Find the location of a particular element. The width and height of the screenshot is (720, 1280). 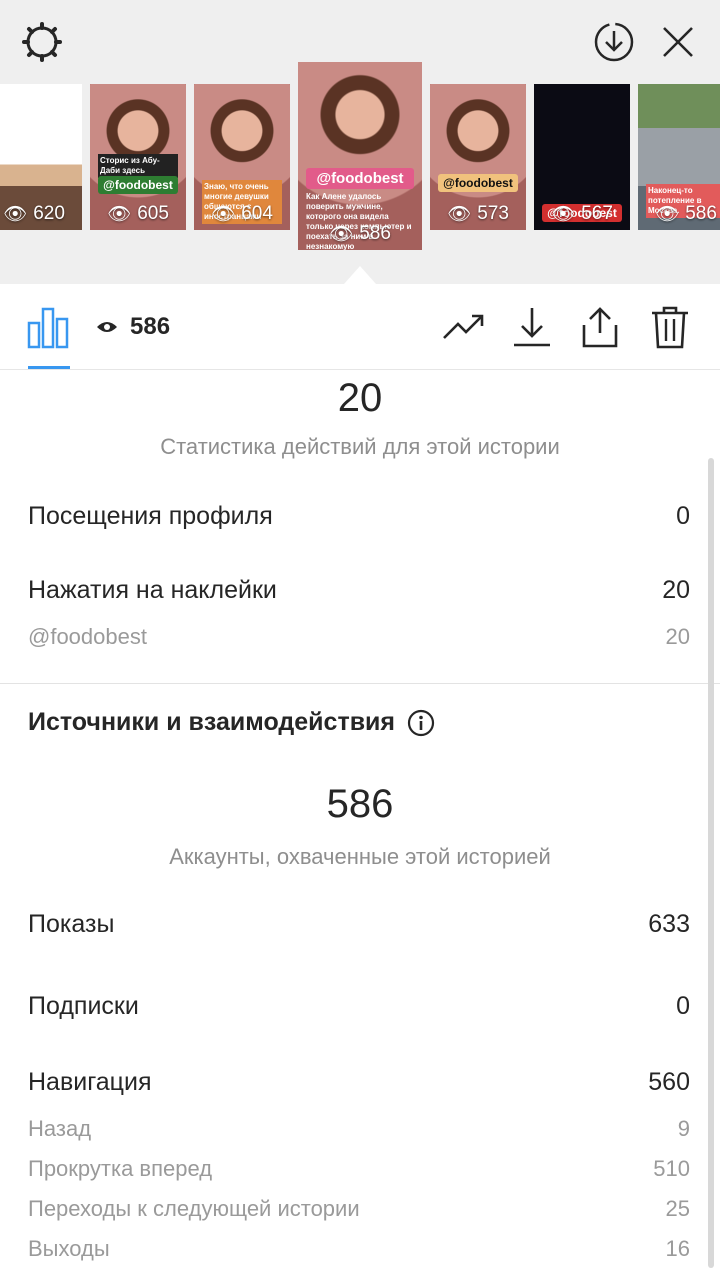

save-button is located at coordinates (532, 327).